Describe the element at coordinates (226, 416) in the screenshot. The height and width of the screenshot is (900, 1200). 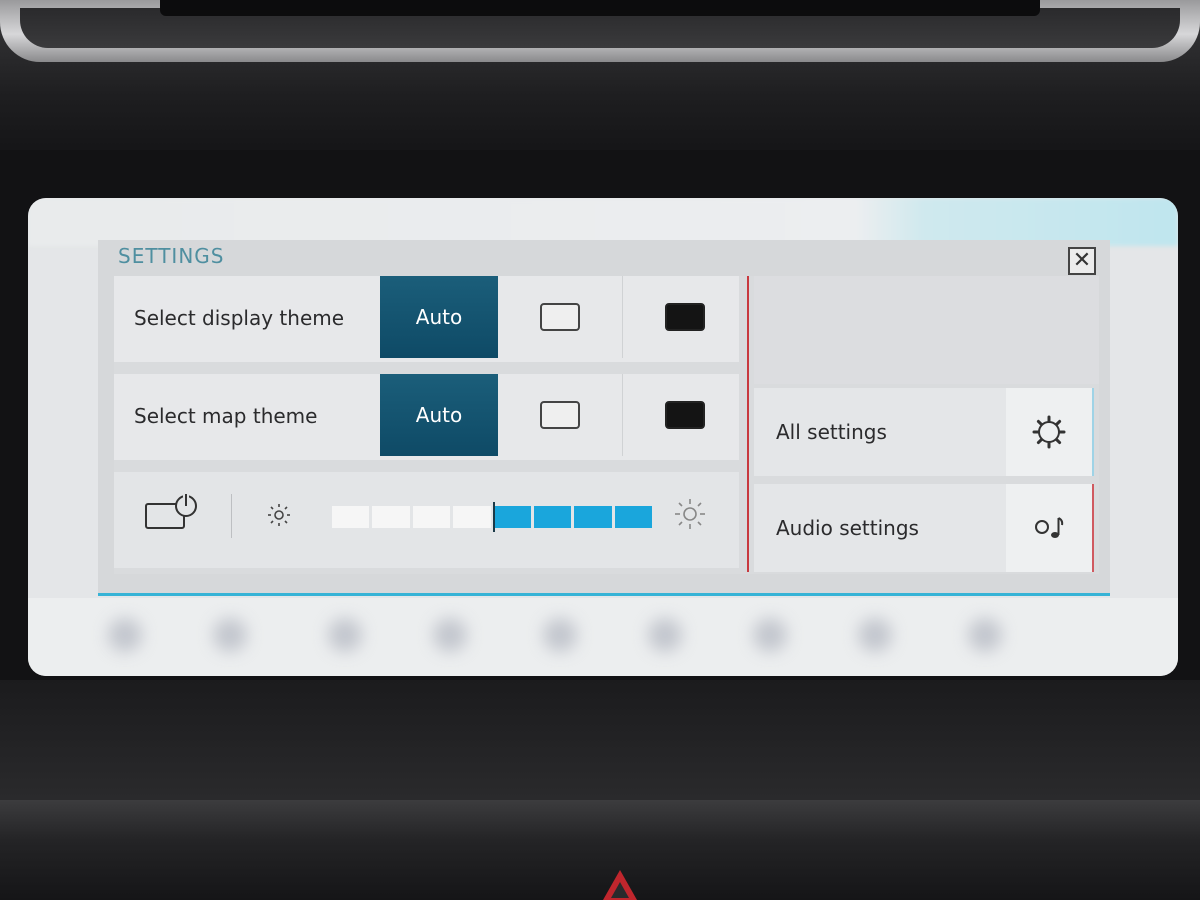
I see `map-theme-label: Select map theme` at that location.